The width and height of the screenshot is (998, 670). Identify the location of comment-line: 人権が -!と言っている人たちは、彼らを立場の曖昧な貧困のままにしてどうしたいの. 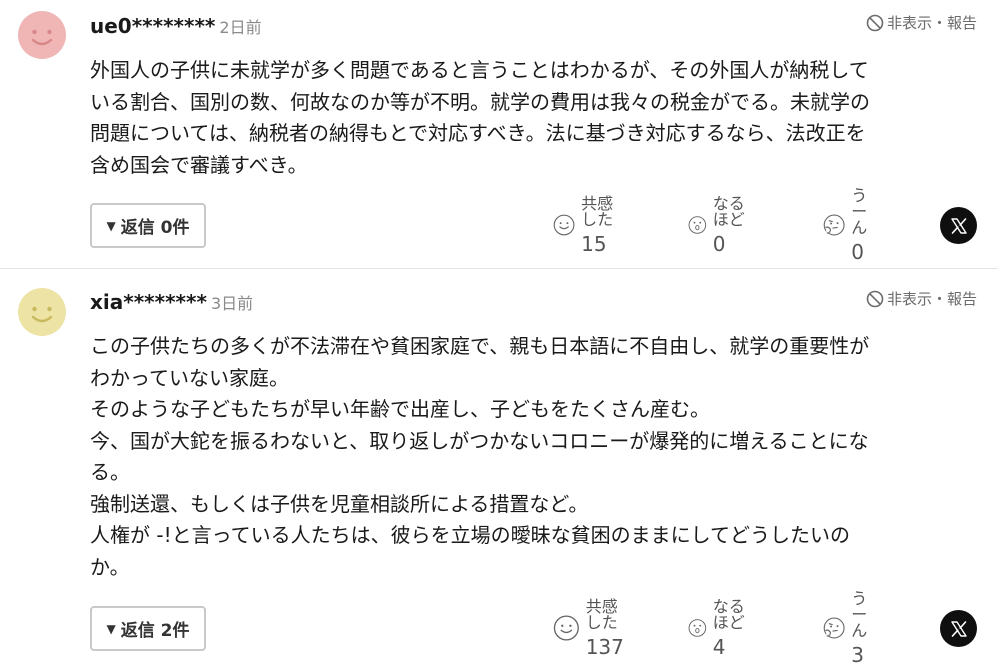
(470, 535).